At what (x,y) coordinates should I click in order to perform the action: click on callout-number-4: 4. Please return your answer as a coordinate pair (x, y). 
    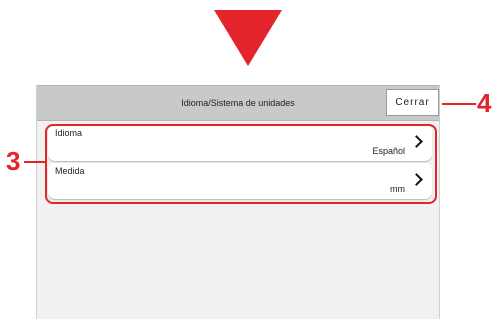
    Looking at the image, I should click on (484, 103).